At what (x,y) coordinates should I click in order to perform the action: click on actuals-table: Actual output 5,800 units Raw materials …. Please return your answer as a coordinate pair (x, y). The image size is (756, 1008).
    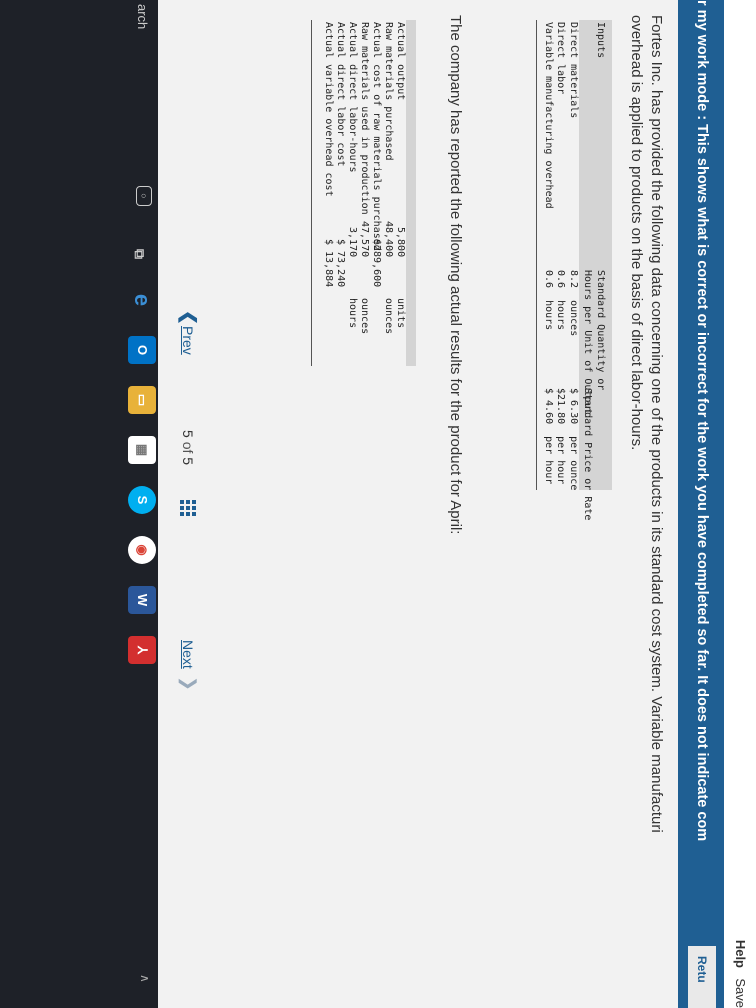
    Looking at the image, I should click on (363, 193).